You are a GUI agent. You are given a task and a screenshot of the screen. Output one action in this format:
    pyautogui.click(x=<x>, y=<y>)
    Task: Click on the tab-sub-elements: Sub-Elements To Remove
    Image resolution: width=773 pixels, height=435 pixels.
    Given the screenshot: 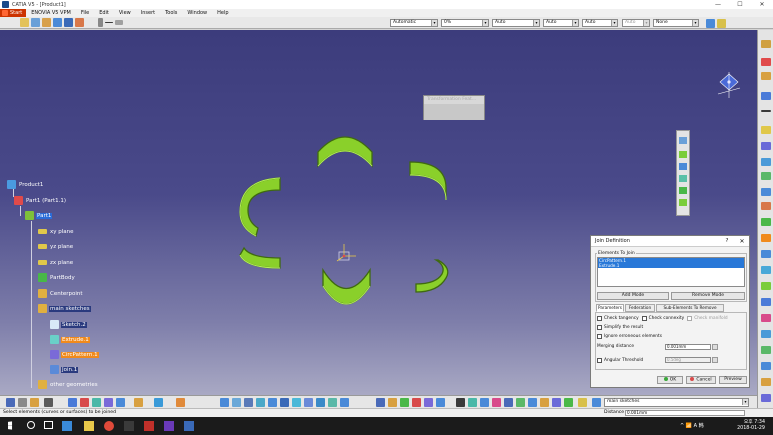 What is the action you would take?
    pyautogui.click(x=690, y=308)
    